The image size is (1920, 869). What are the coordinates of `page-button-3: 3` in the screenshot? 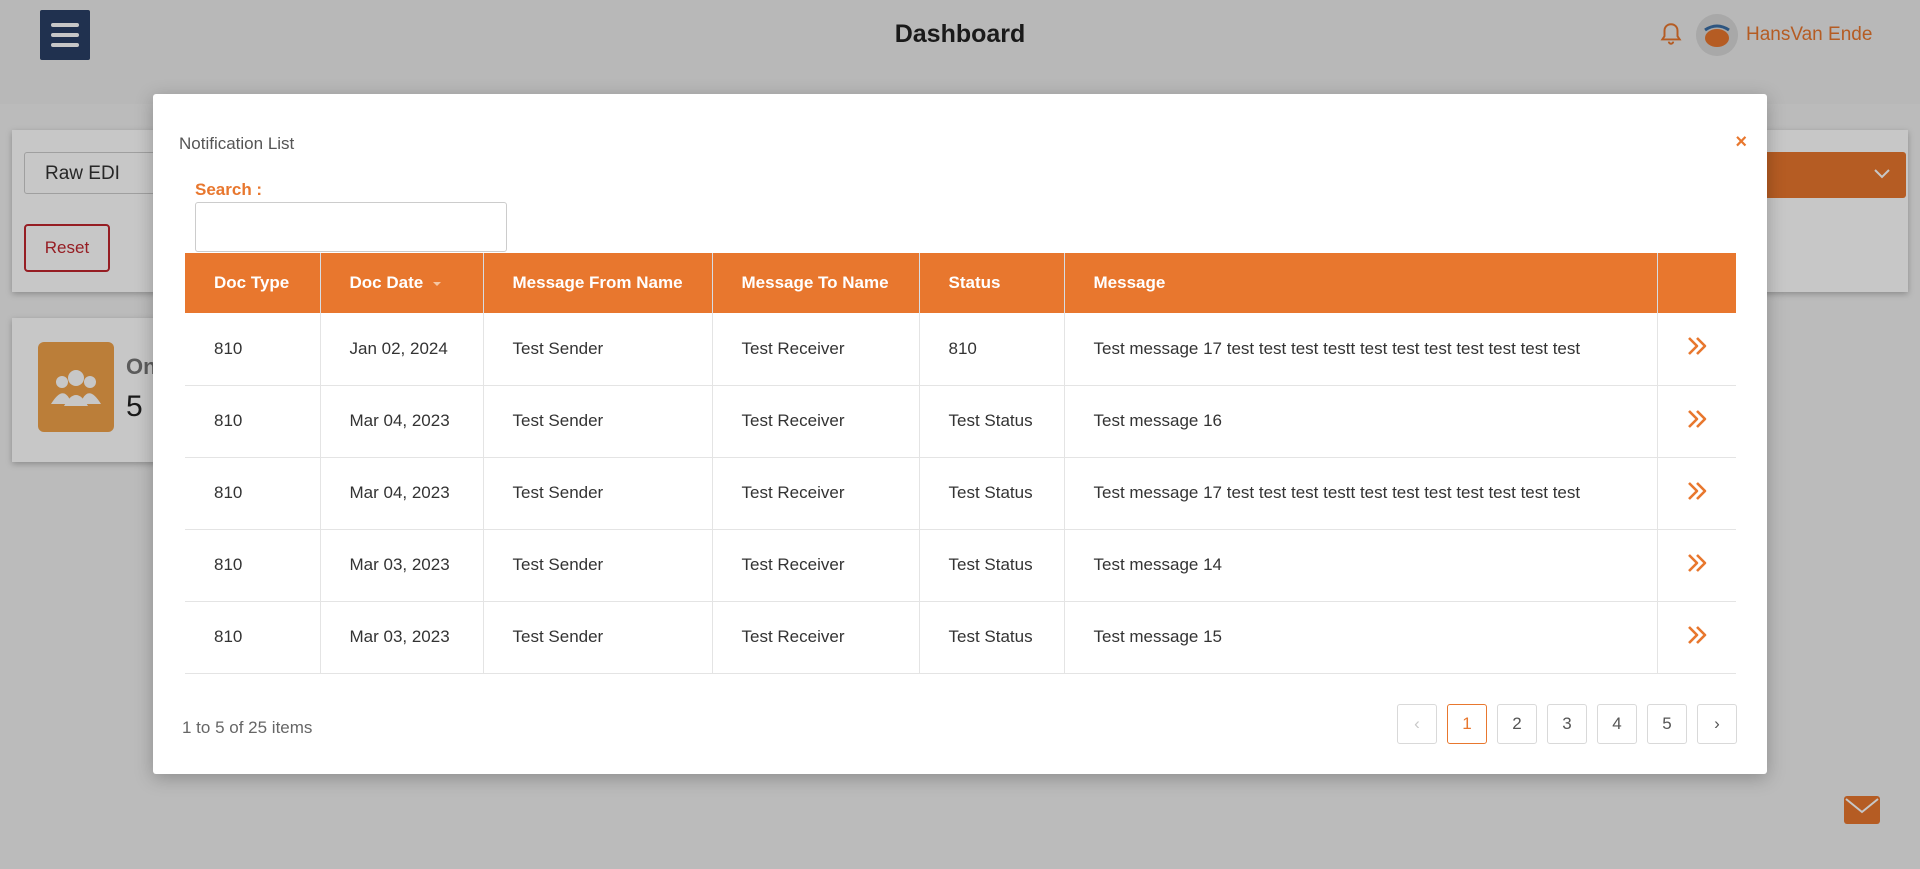 It's located at (1567, 724).